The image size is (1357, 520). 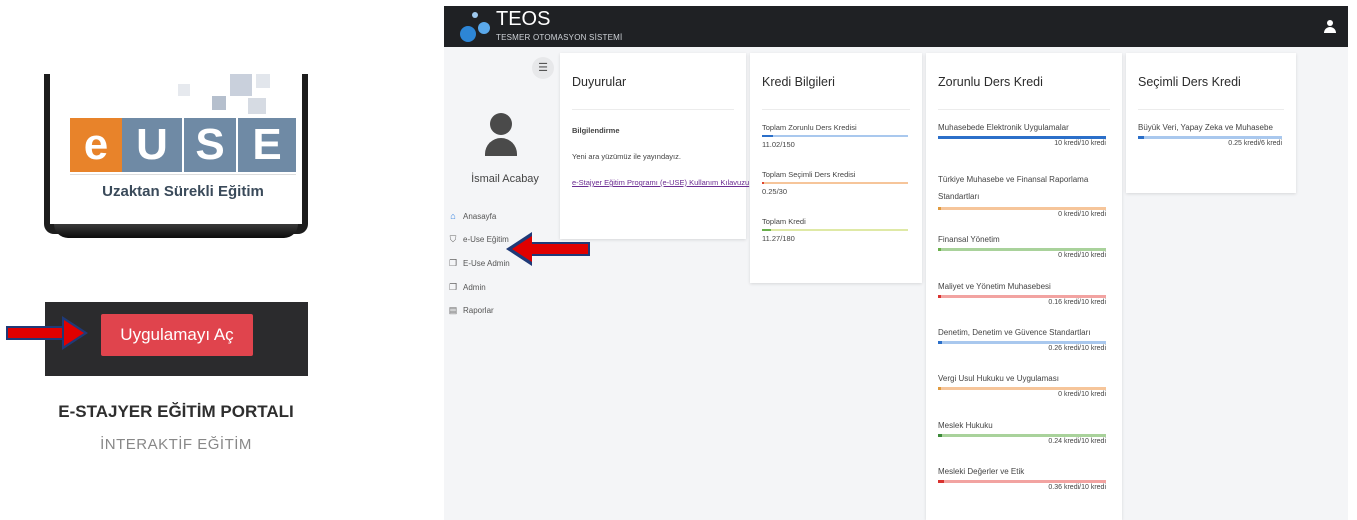 I want to click on course-label: Meslek Hukuku, so click(x=965, y=425).